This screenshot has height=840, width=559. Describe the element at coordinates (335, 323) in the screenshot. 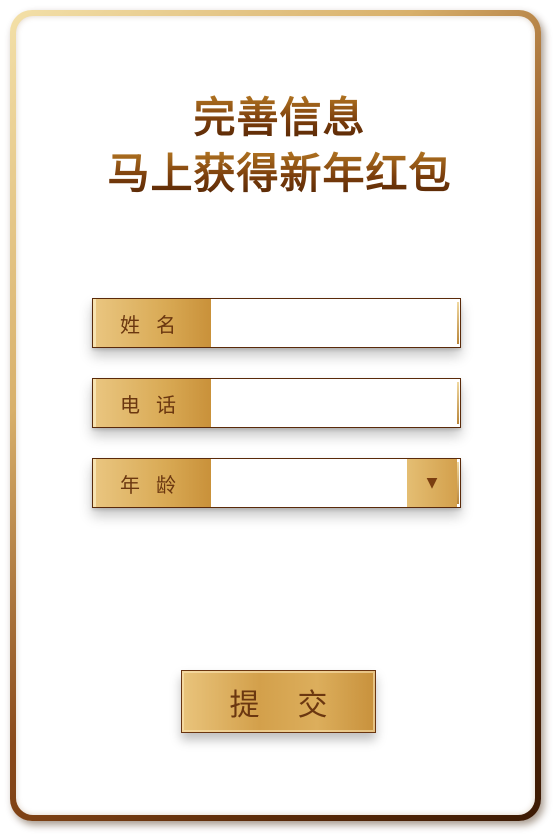

I see `name-input` at that location.